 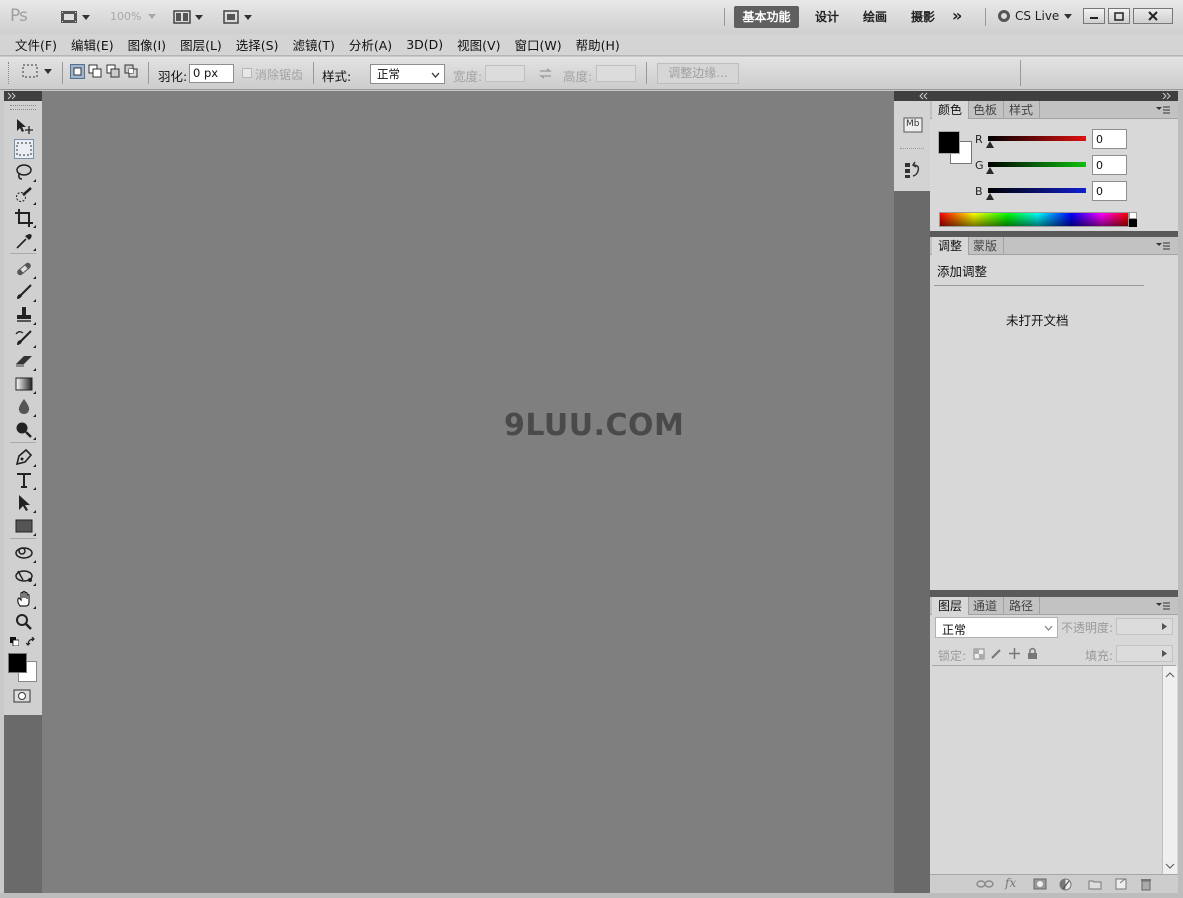 What do you see at coordinates (913, 125) in the screenshot?
I see `mini-bridge-button: Mb` at bounding box center [913, 125].